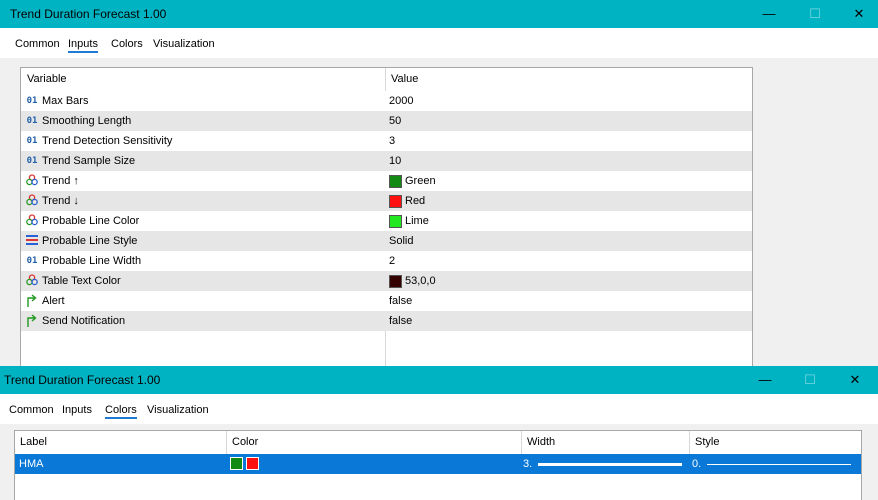 Image resolution: width=878 pixels, height=500 pixels. Describe the element at coordinates (386, 321) in the screenshot. I see `table-row: Send Notification false` at that location.